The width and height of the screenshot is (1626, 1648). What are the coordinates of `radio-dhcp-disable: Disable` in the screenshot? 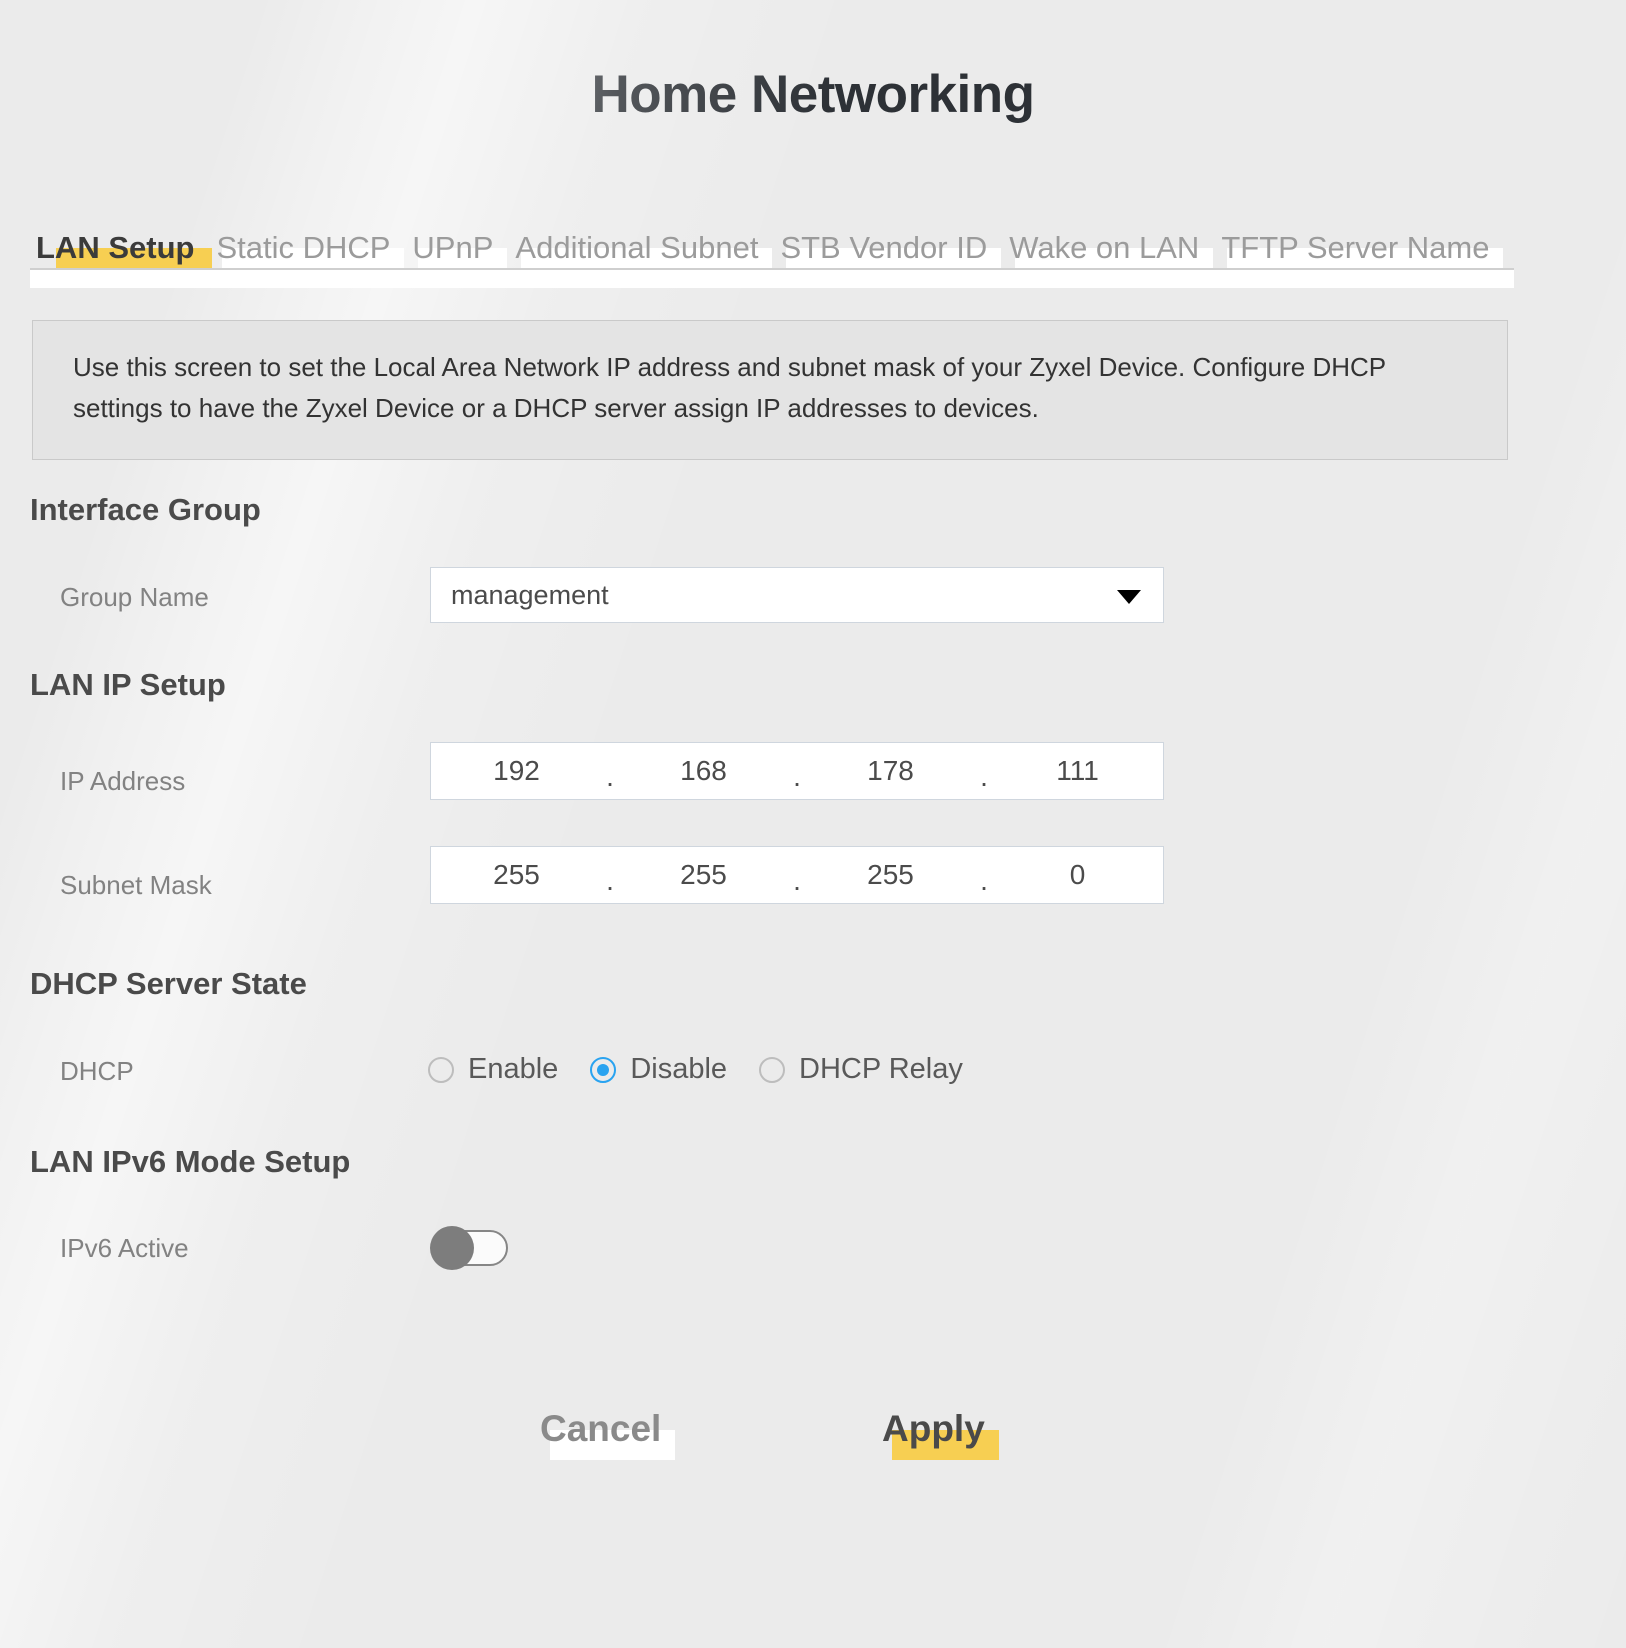 It's located at (658, 1069).